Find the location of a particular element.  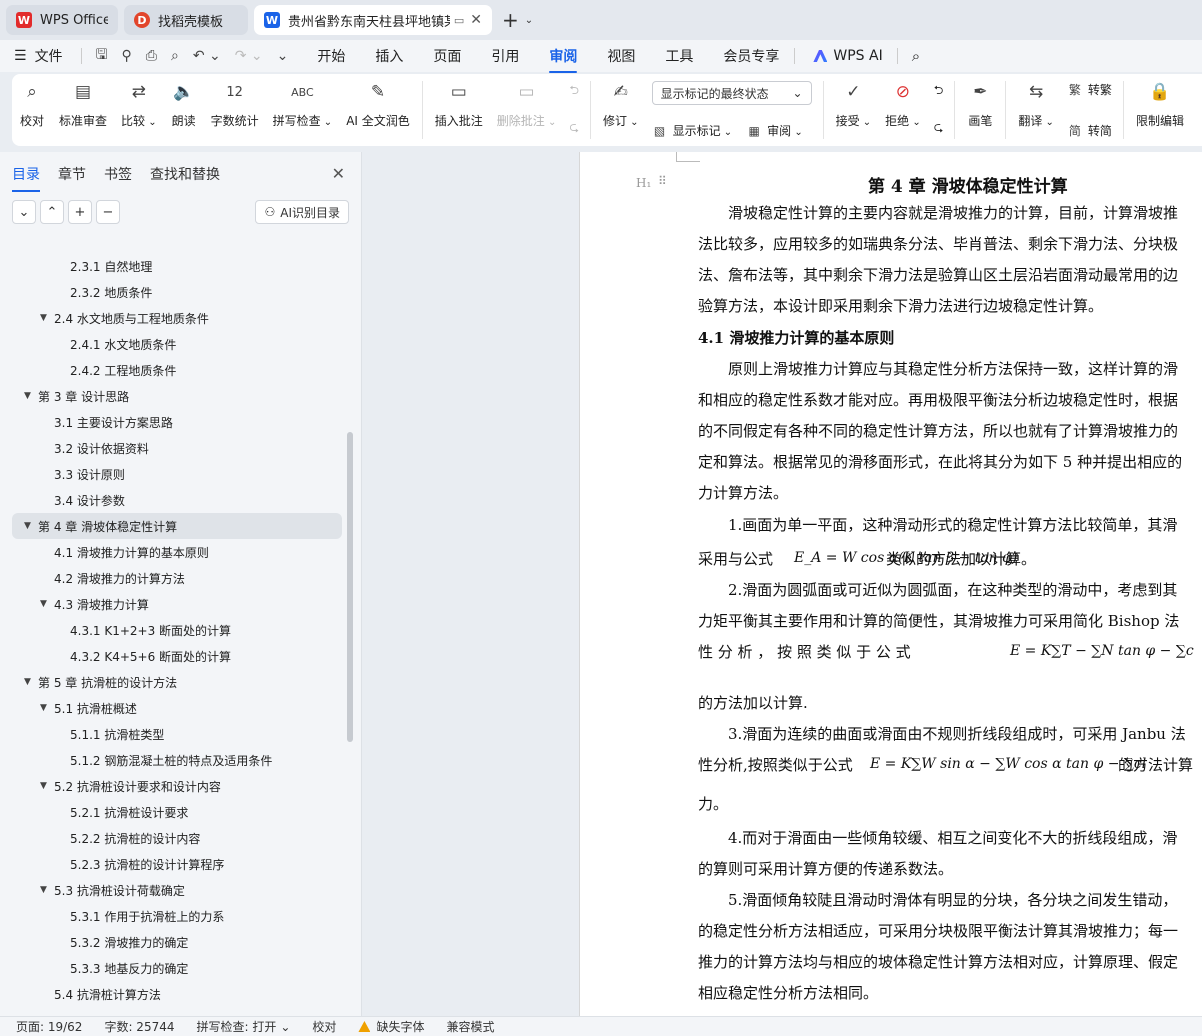

toc-item: 5.2.1 抗滑桩设计要求 is located at coordinates (177, 812).